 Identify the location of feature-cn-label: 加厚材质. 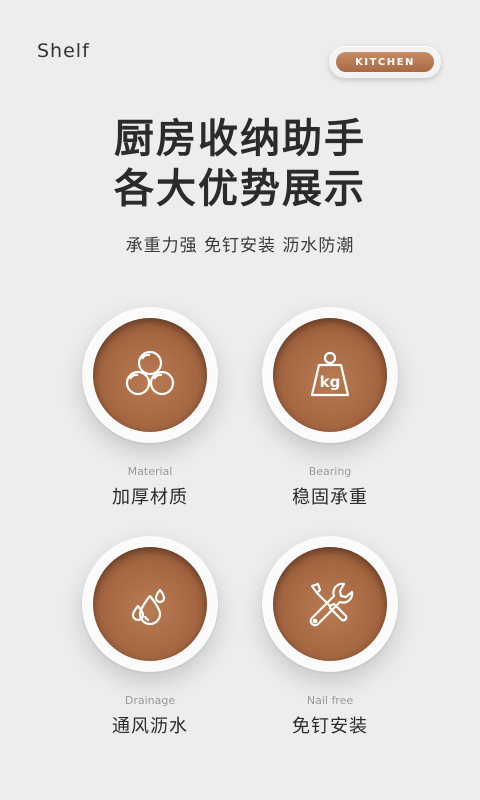
(150, 497).